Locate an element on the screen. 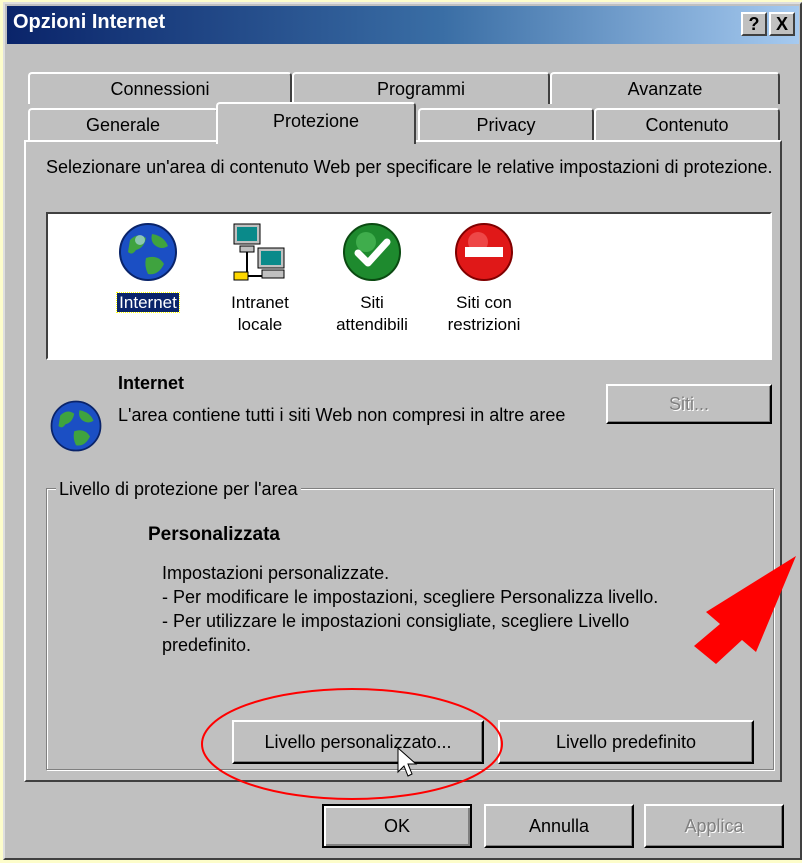  highlight-ellipse is located at coordinates (352, 744).